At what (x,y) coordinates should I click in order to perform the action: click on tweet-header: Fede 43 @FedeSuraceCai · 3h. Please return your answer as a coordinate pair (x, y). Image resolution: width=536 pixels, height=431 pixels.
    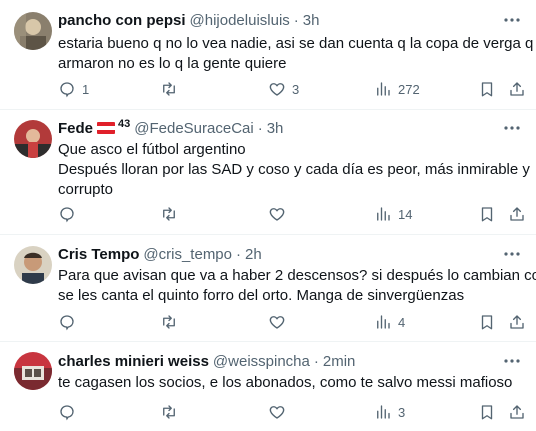
    Looking at the image, I should click on (170, 128).